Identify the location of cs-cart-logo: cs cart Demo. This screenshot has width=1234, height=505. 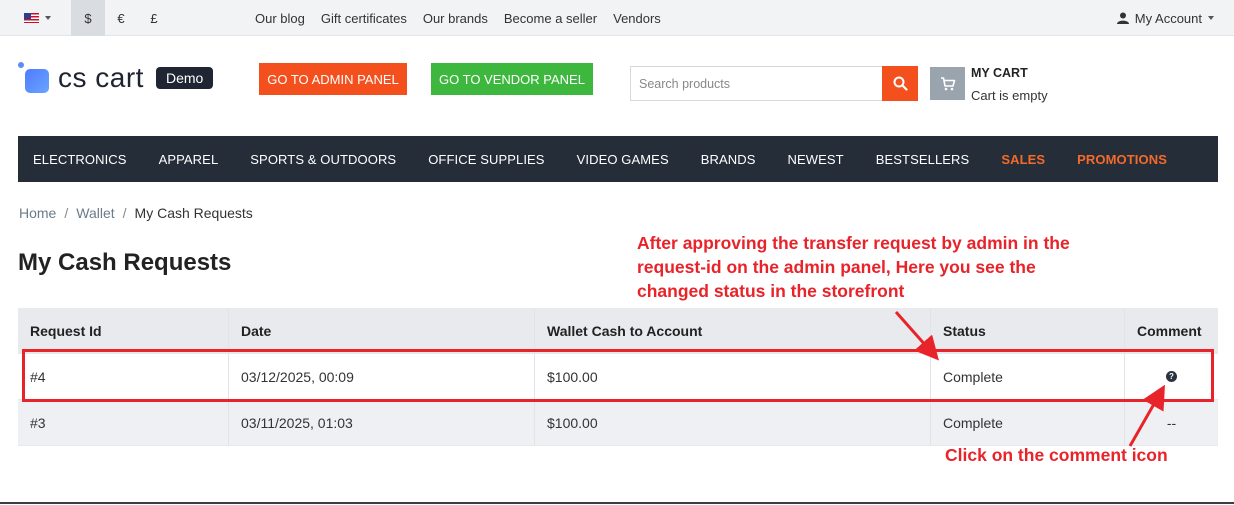
(116, 78).